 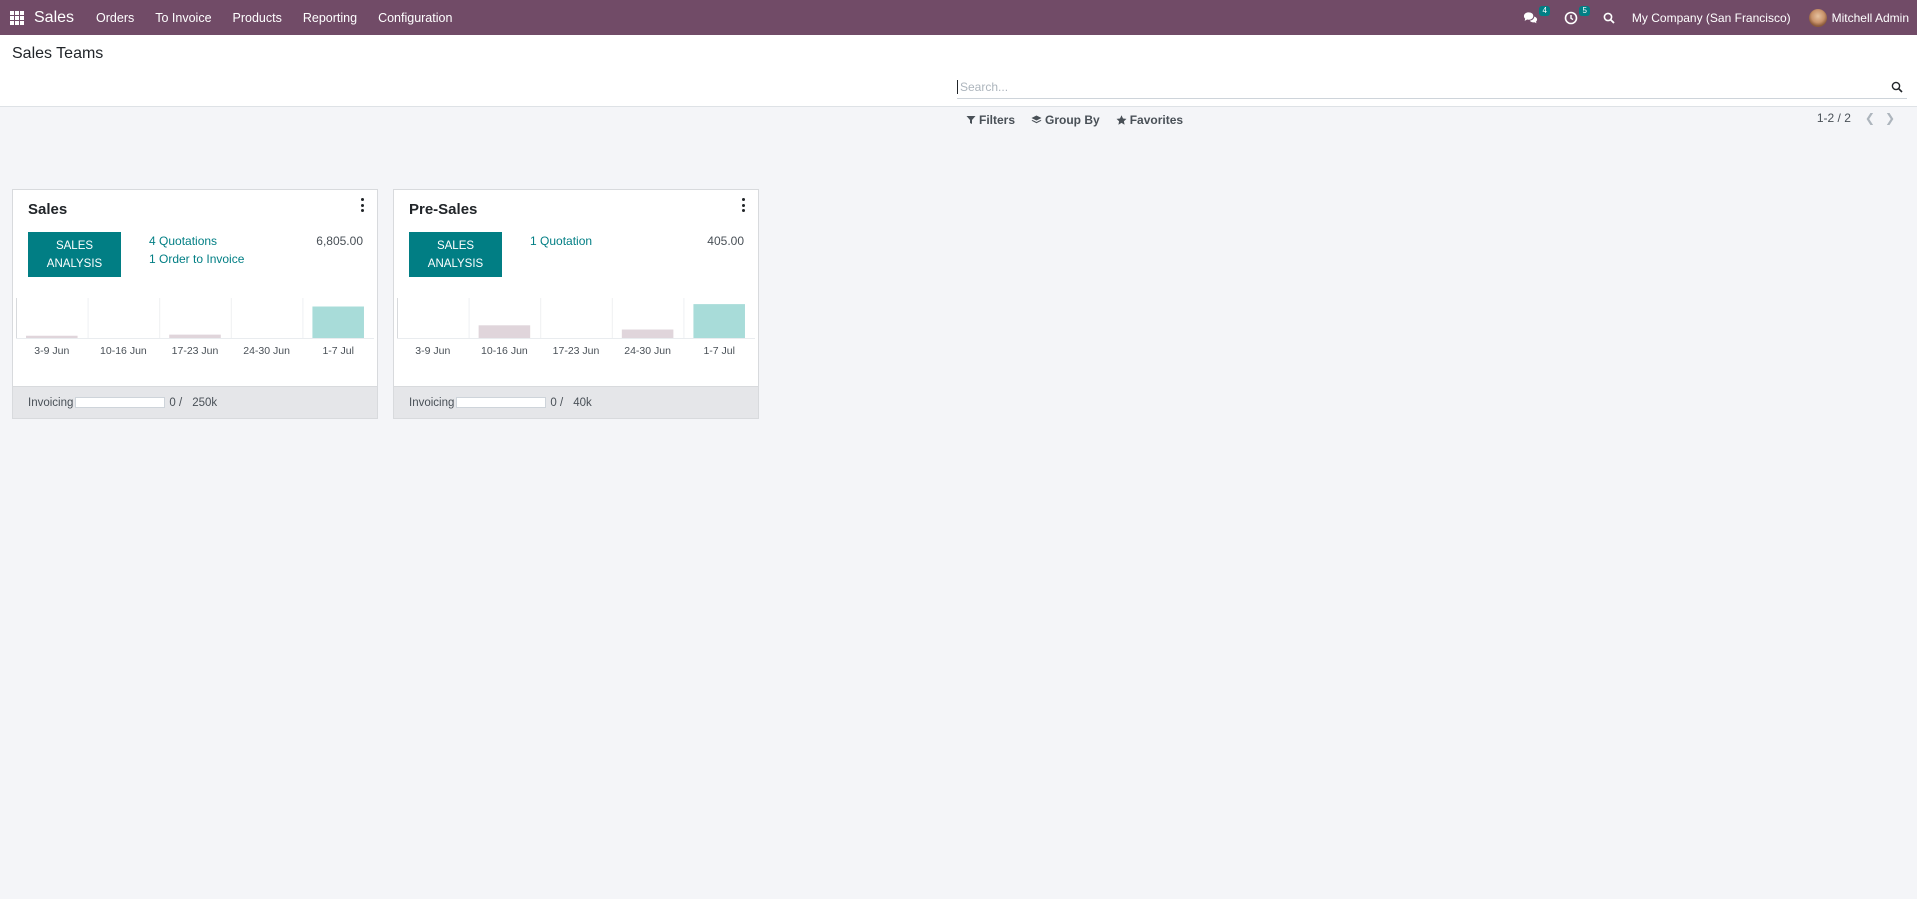 What do you see at coordinates (54, 18) in the screenshot?
I see `app-name: Sales` at bounding box center [54, 18].